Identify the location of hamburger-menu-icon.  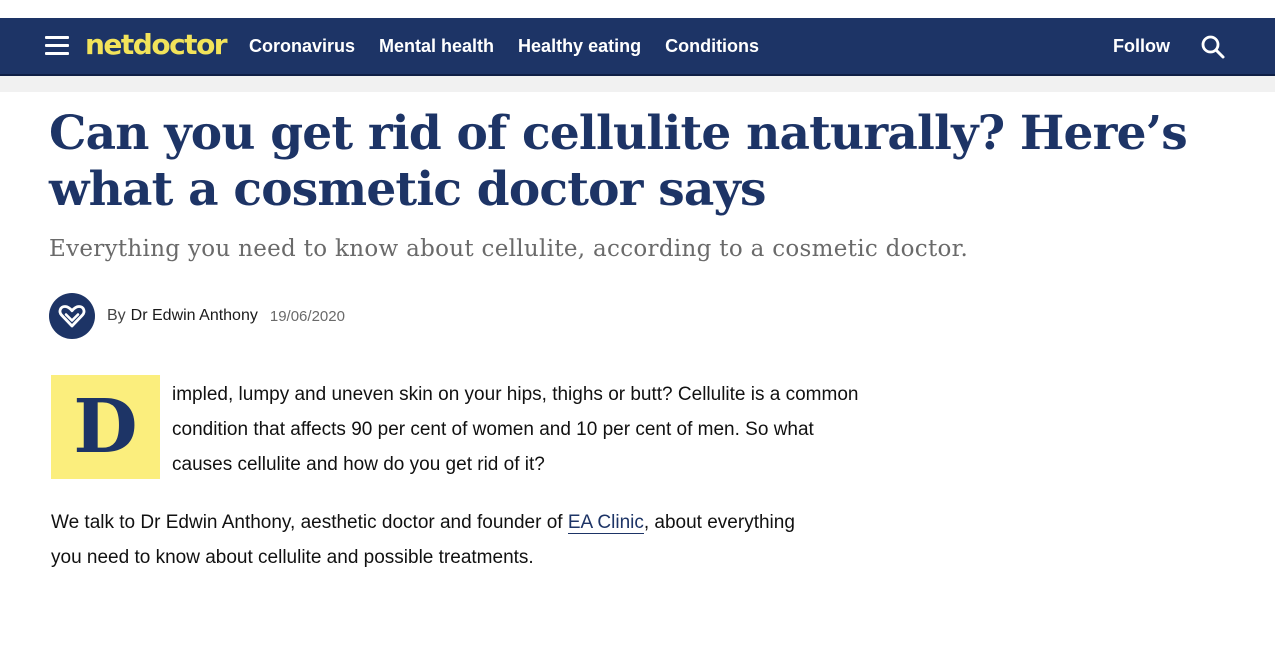
(57, 45).